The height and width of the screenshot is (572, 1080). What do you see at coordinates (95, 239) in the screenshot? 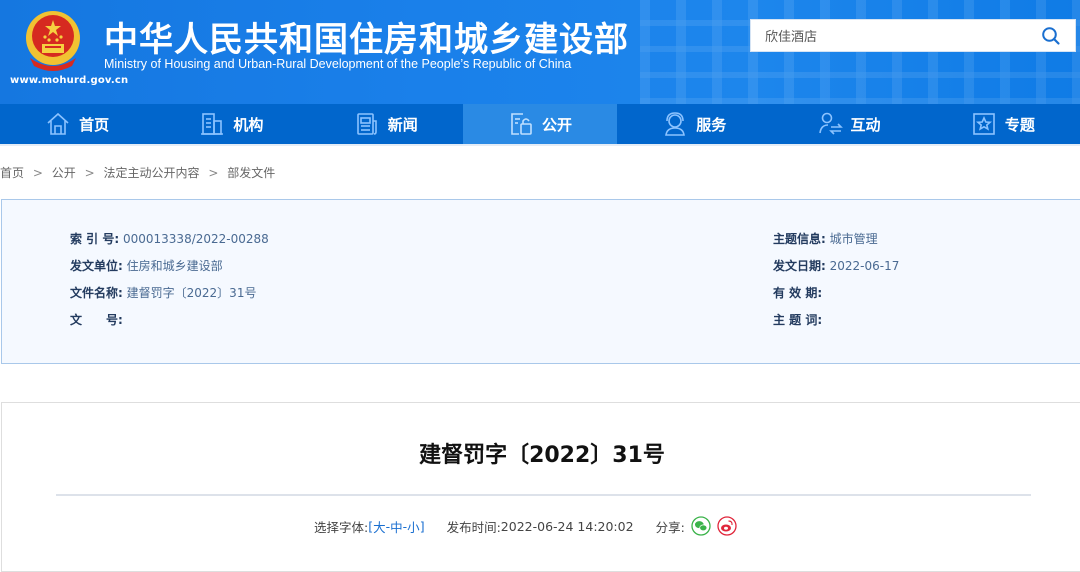
I see `info-label: 索 引 号:` at bounding box center [95, 239].